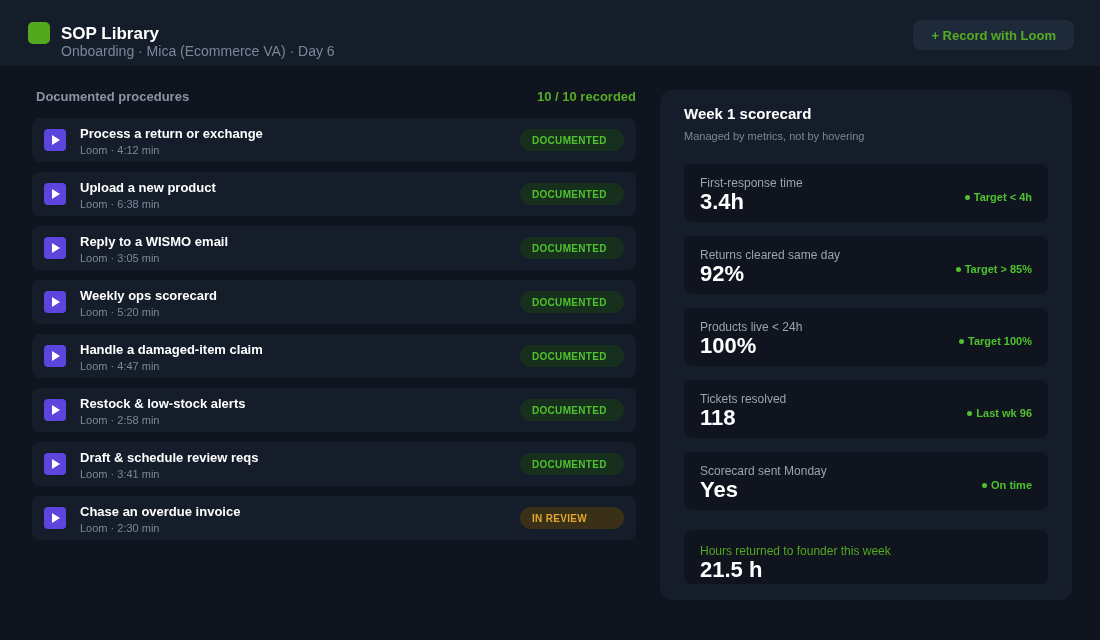  I want to click on procedure-row: Weekly ops scorecard Loom · 5:20 min DOCUMENTED, so click(334, 302).